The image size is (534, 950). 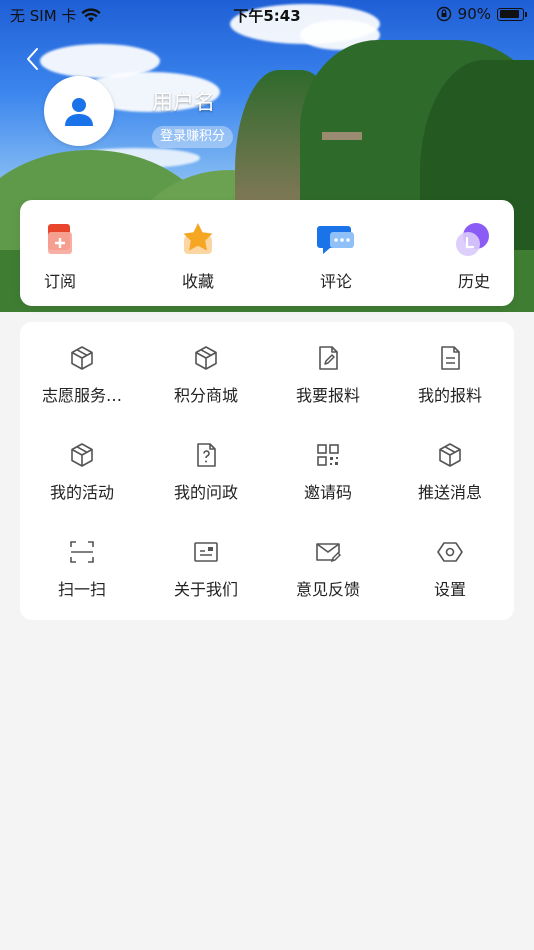 I want to click on grid-item-scan: 扫一扫, so click(x=82, y=561).